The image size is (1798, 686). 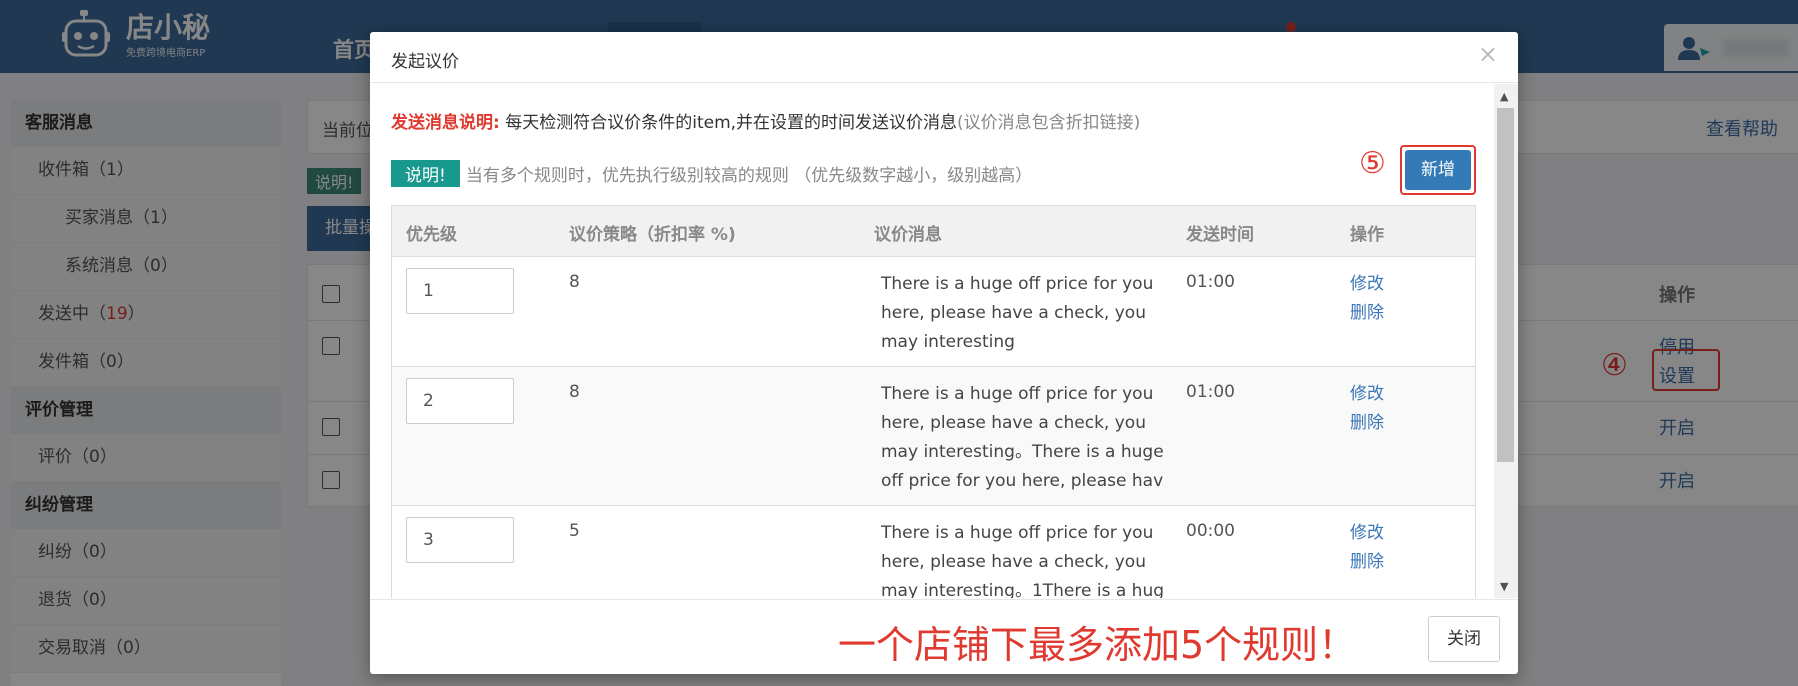 I want to click on note-tag: 说明!, so click(x=425, y=173).